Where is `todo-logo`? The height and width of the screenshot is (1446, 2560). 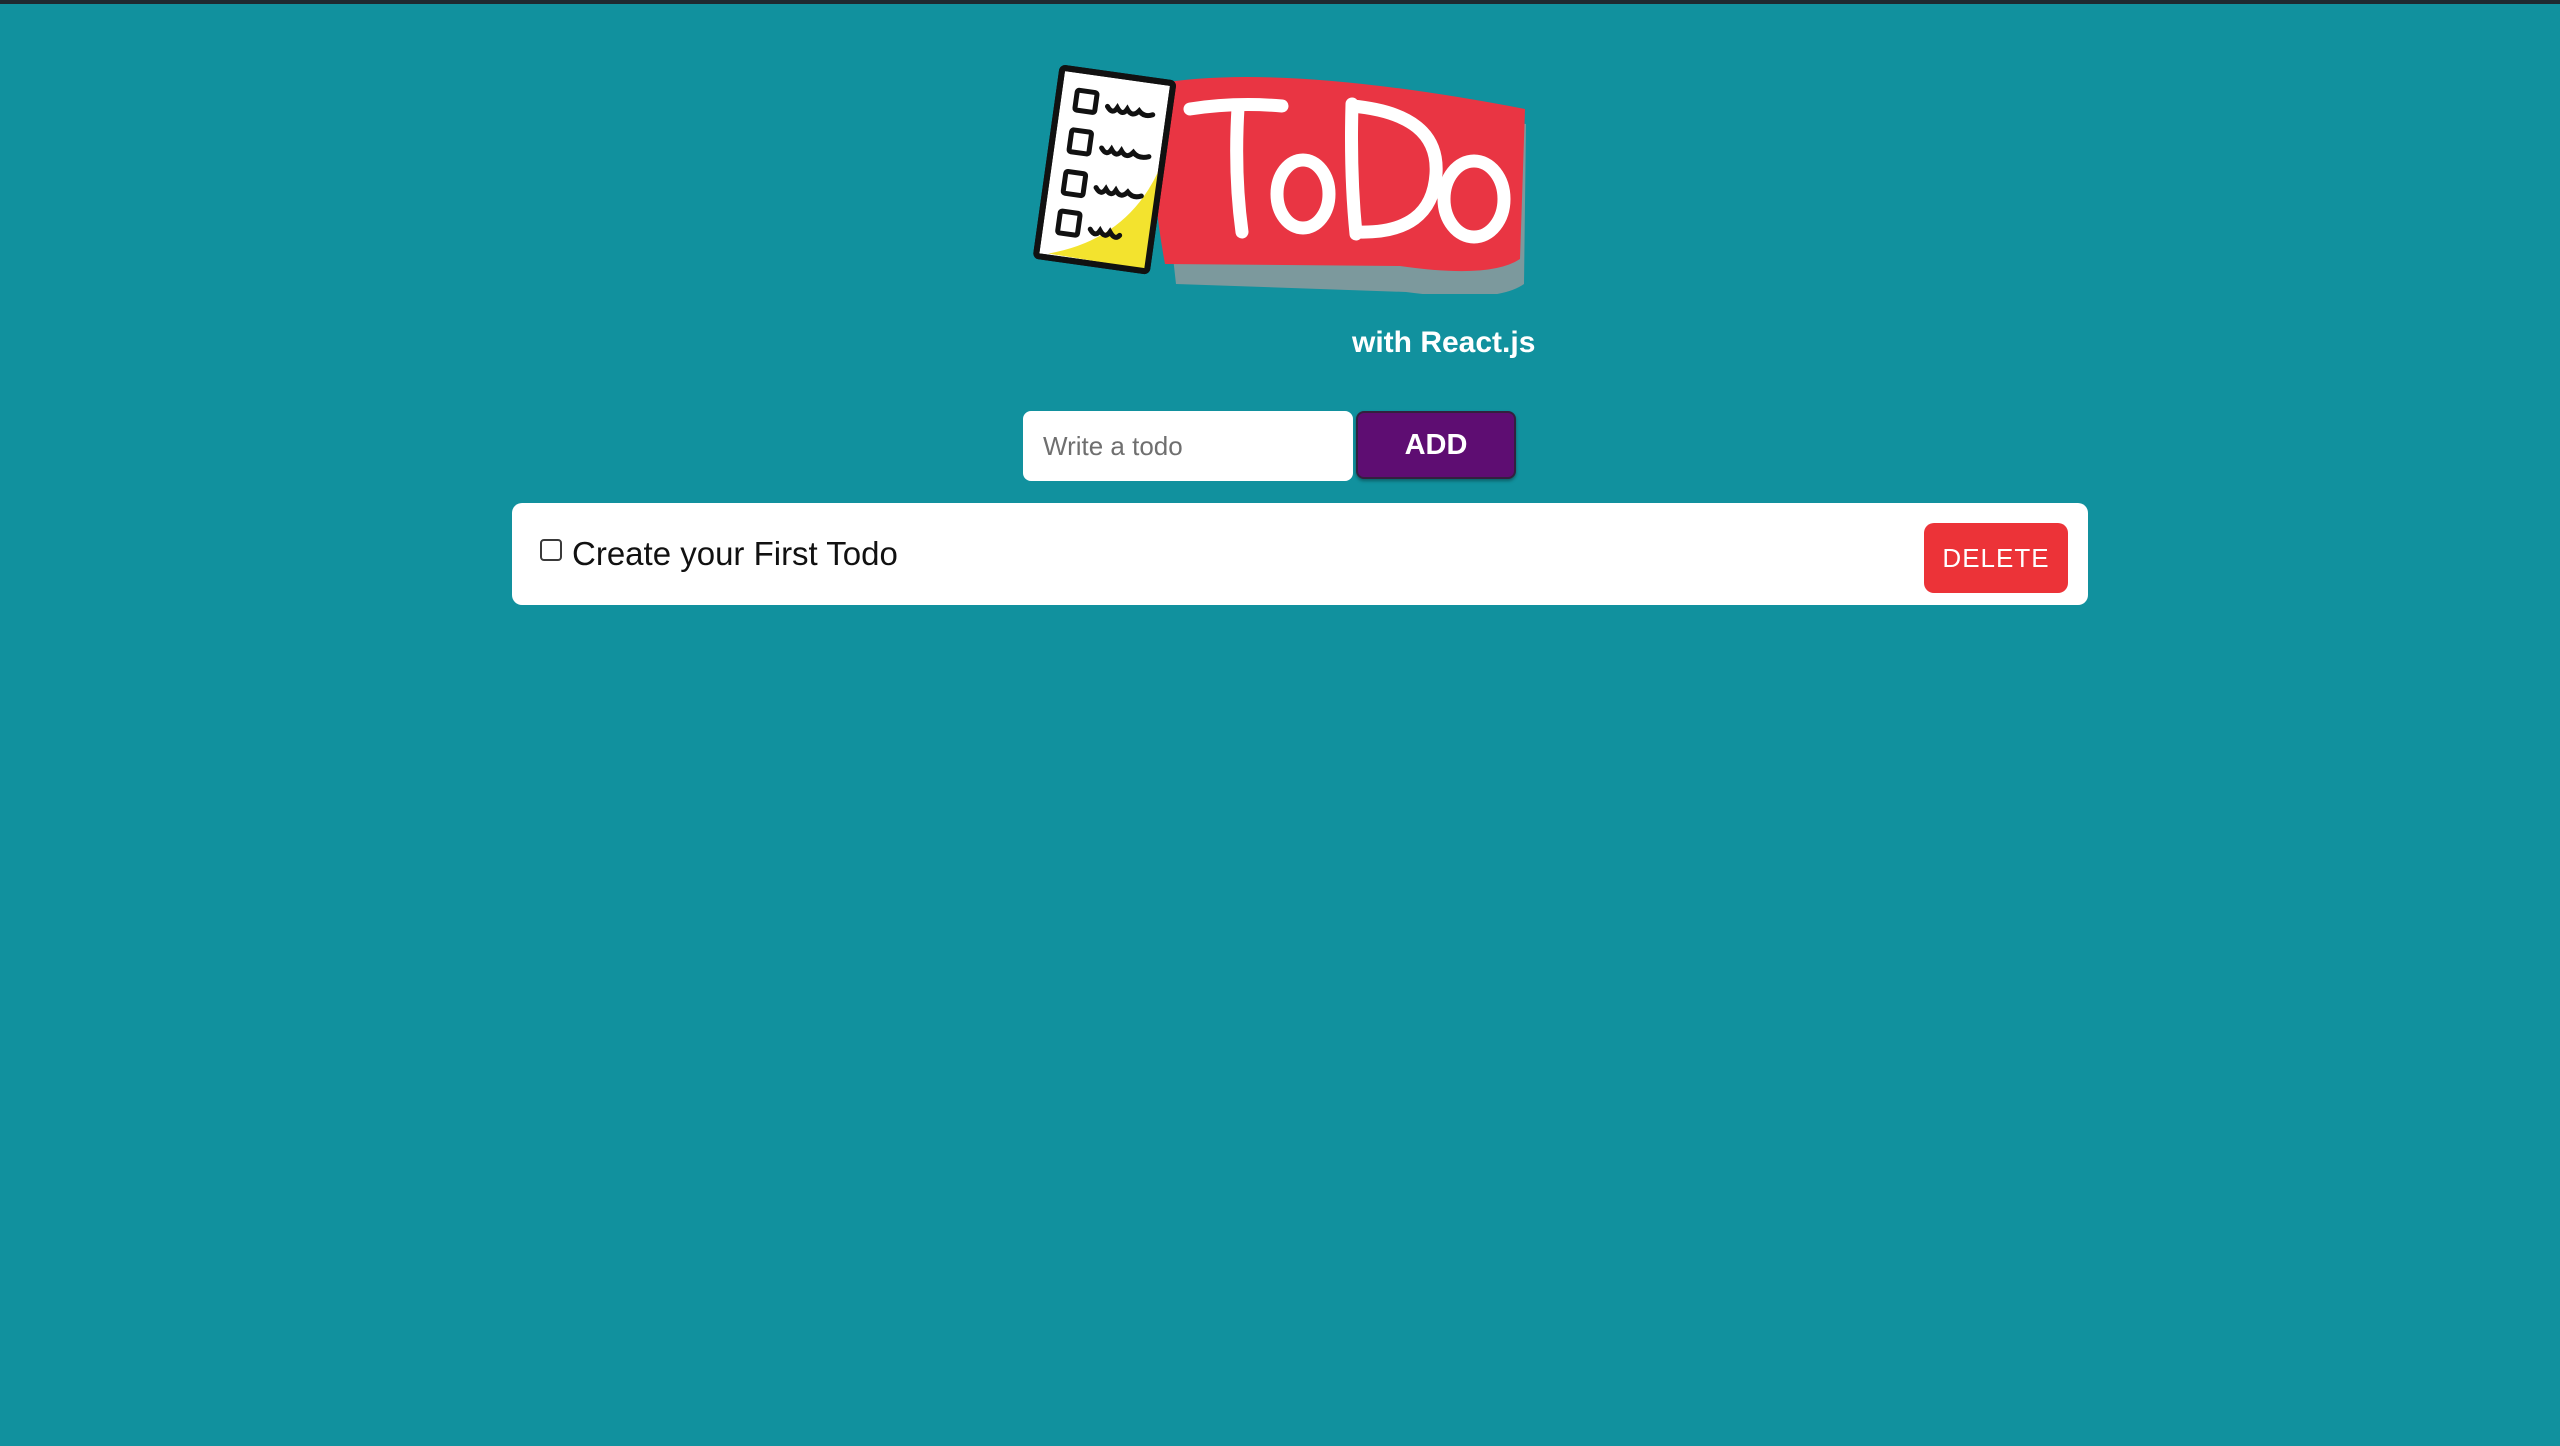 todo-logo is located at coordinates (1280, 180).